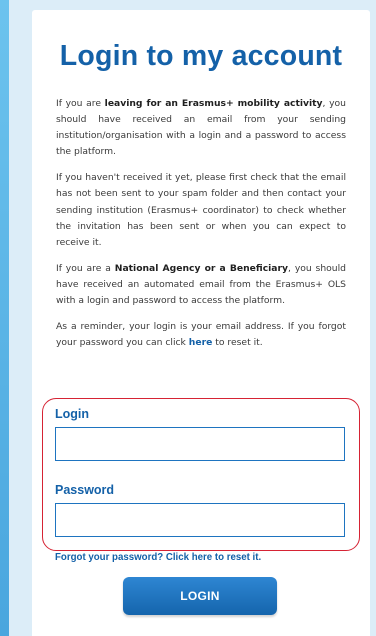 The image size is (376, 636). What do you see at coordinates (201, 268) in the screenshot?
I see `intro-bold-national-agency: National Agency or a Beneficiary` at bounding box center [201, 268].